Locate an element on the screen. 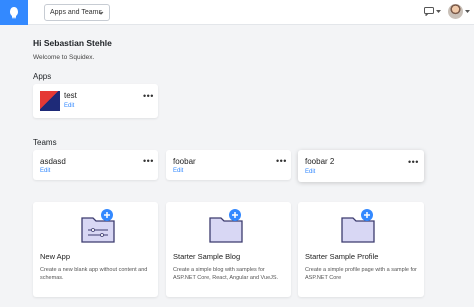  squidex-logo-icon is located at coordinates (14, 12).